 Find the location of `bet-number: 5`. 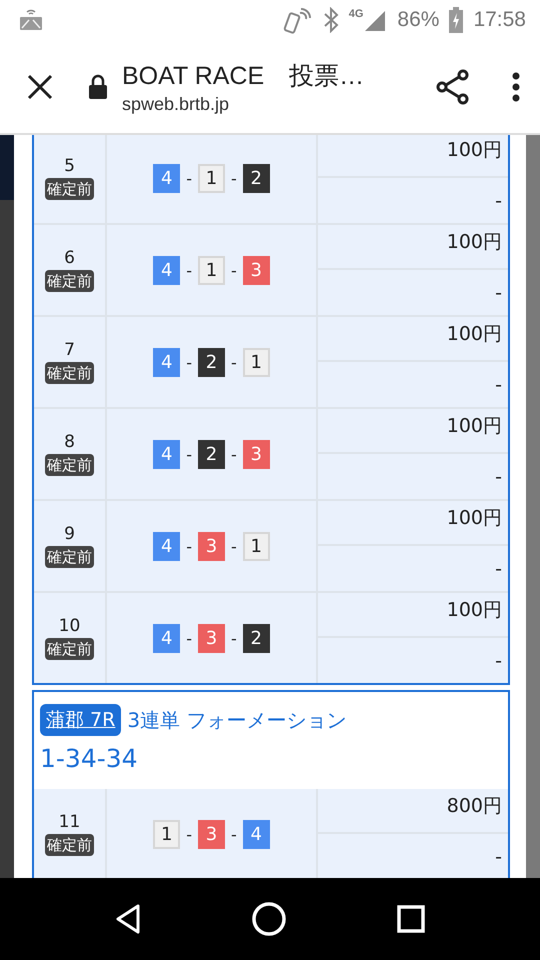

bet-number: 5 is located at coordinates (69, 166).